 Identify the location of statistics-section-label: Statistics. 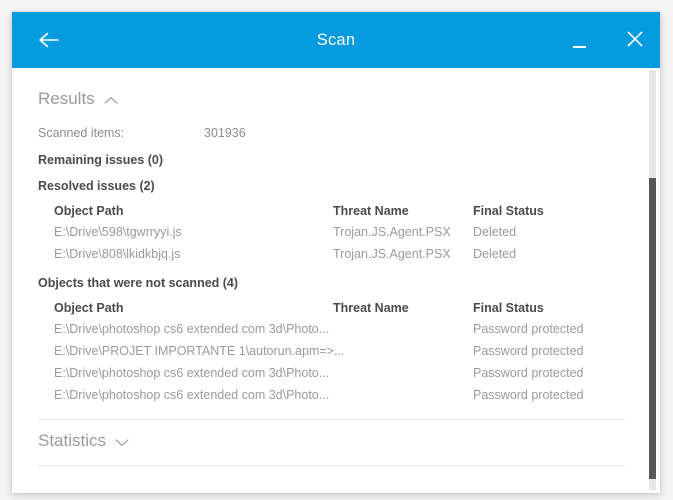
(72, 440).